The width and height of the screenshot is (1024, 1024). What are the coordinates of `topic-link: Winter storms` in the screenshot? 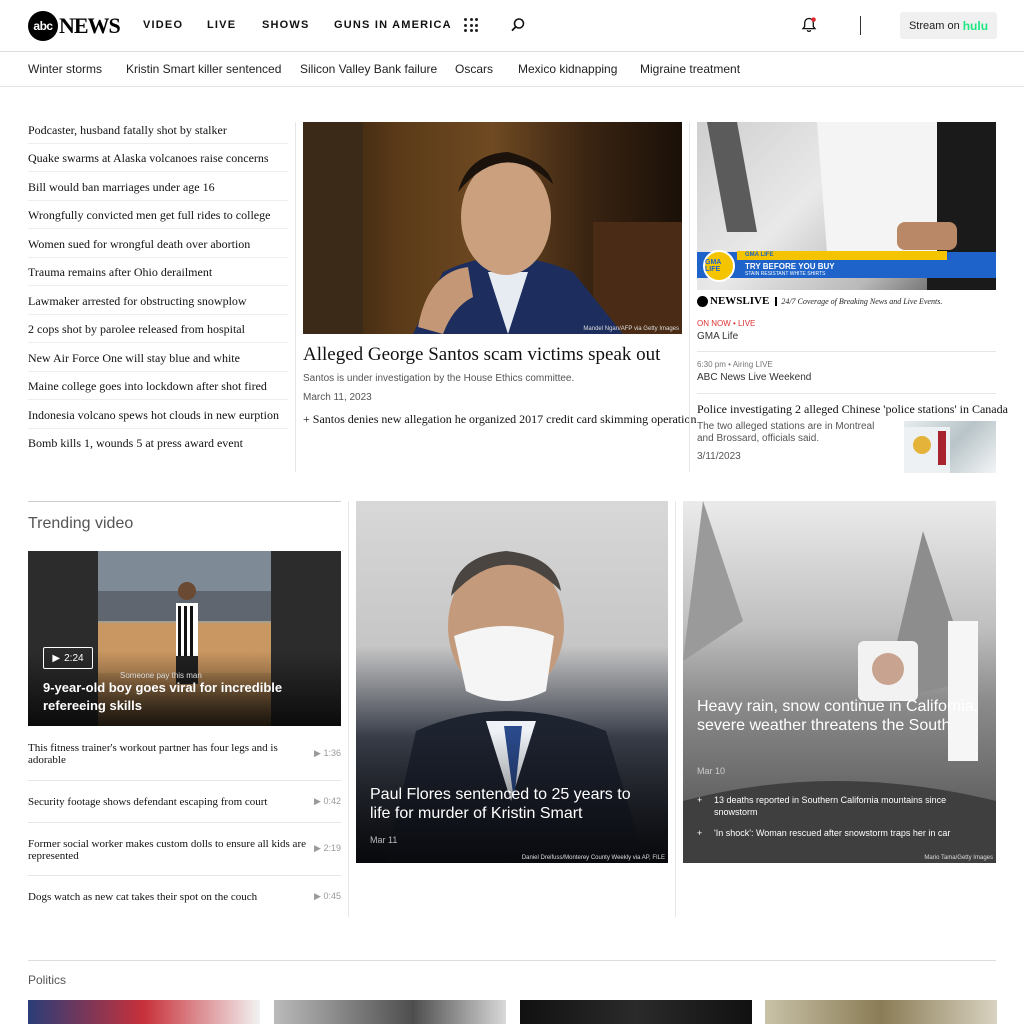 It's located at (65, 69).